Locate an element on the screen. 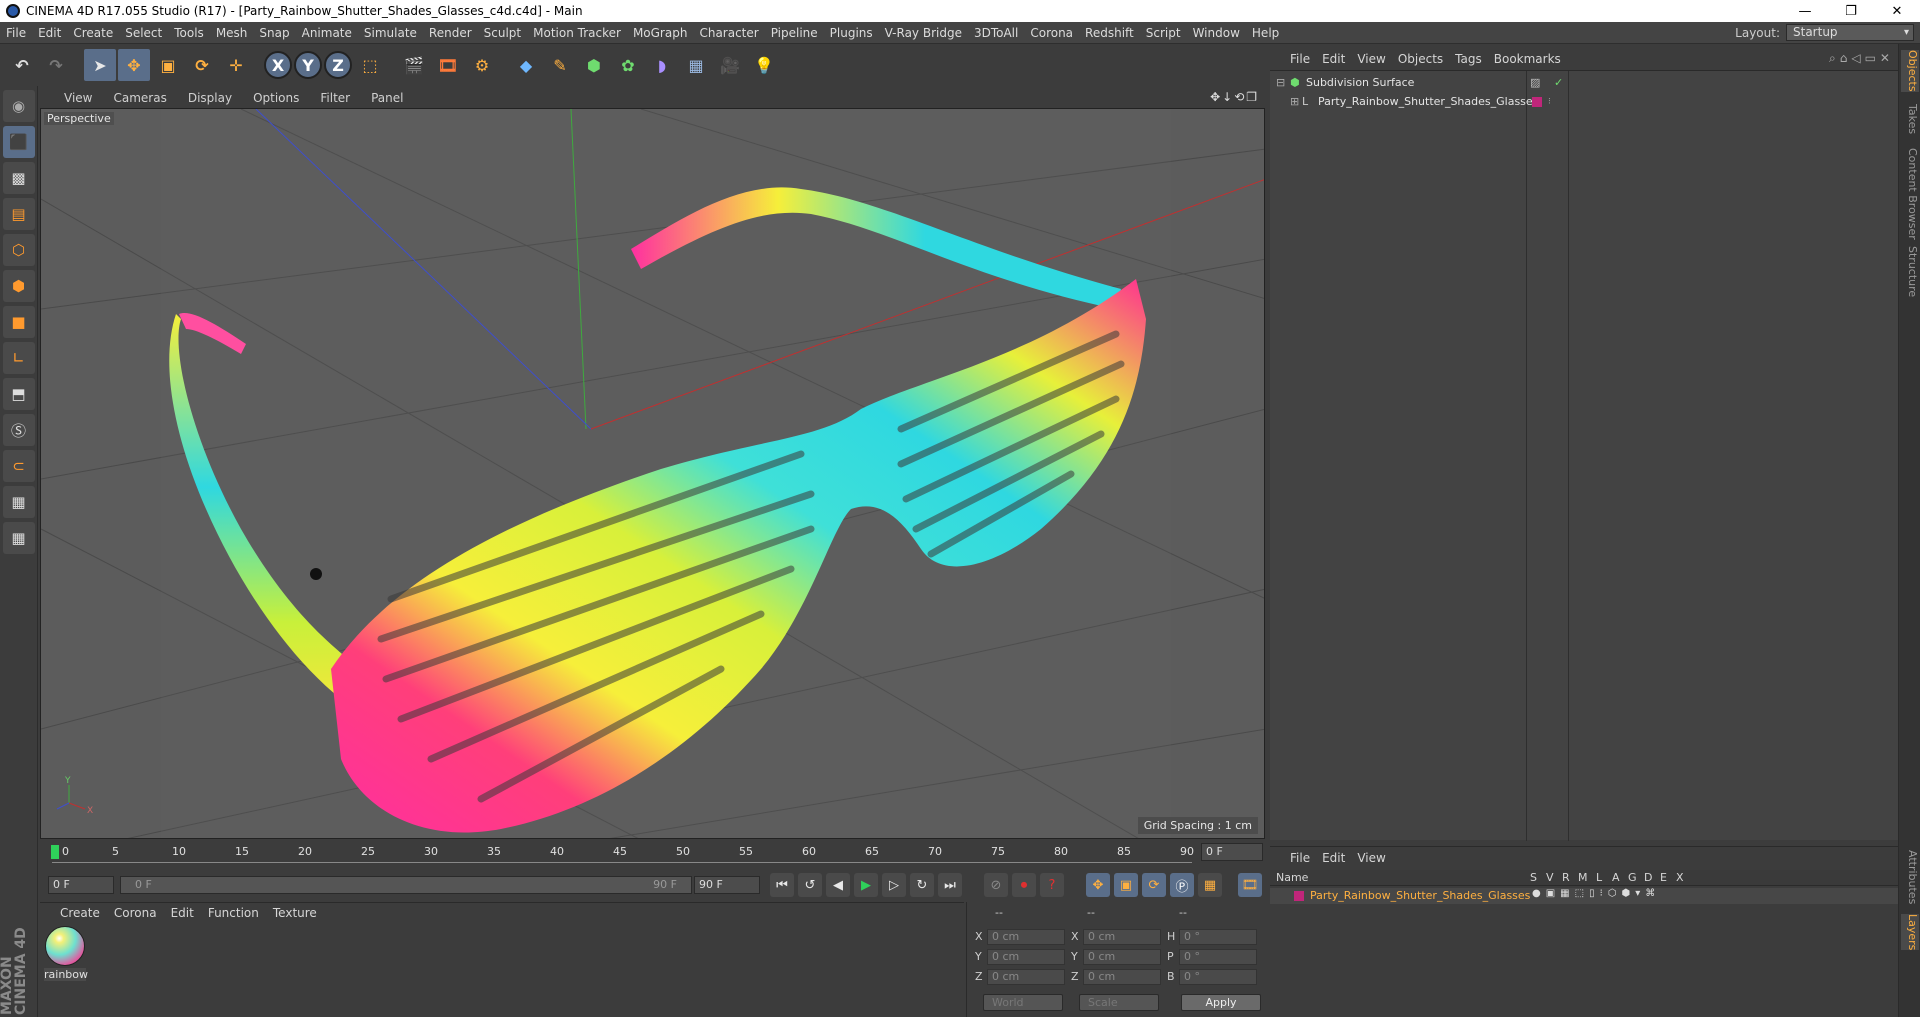 This screenshot has height=1017, width=1920. layer-col-view: V is located at coordinates (1550, 877).